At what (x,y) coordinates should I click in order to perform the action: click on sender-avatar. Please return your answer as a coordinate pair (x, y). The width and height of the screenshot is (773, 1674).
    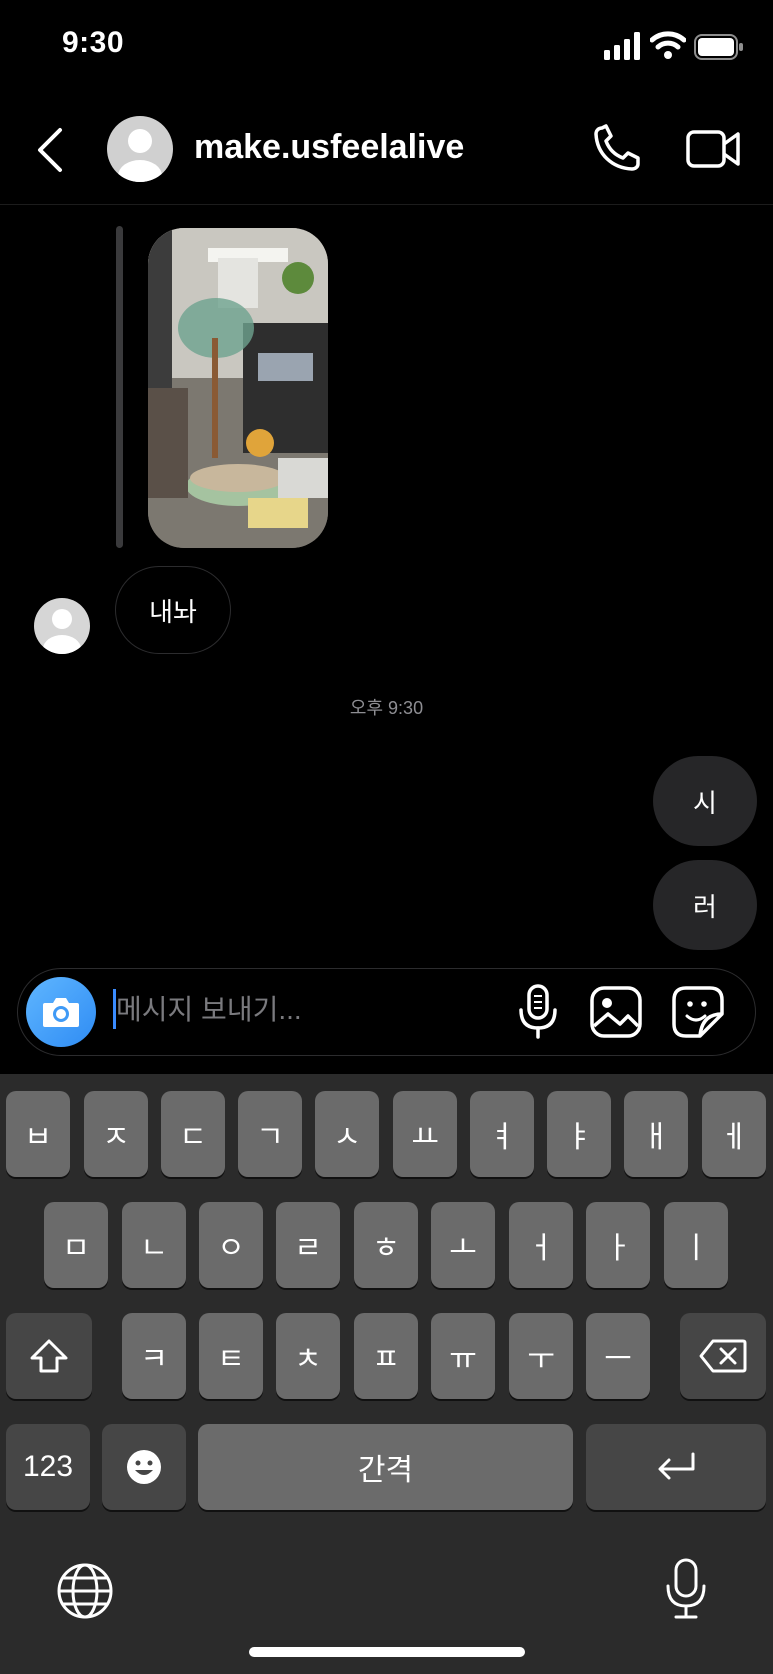
    Looking at the image, I should click on (62, 626).